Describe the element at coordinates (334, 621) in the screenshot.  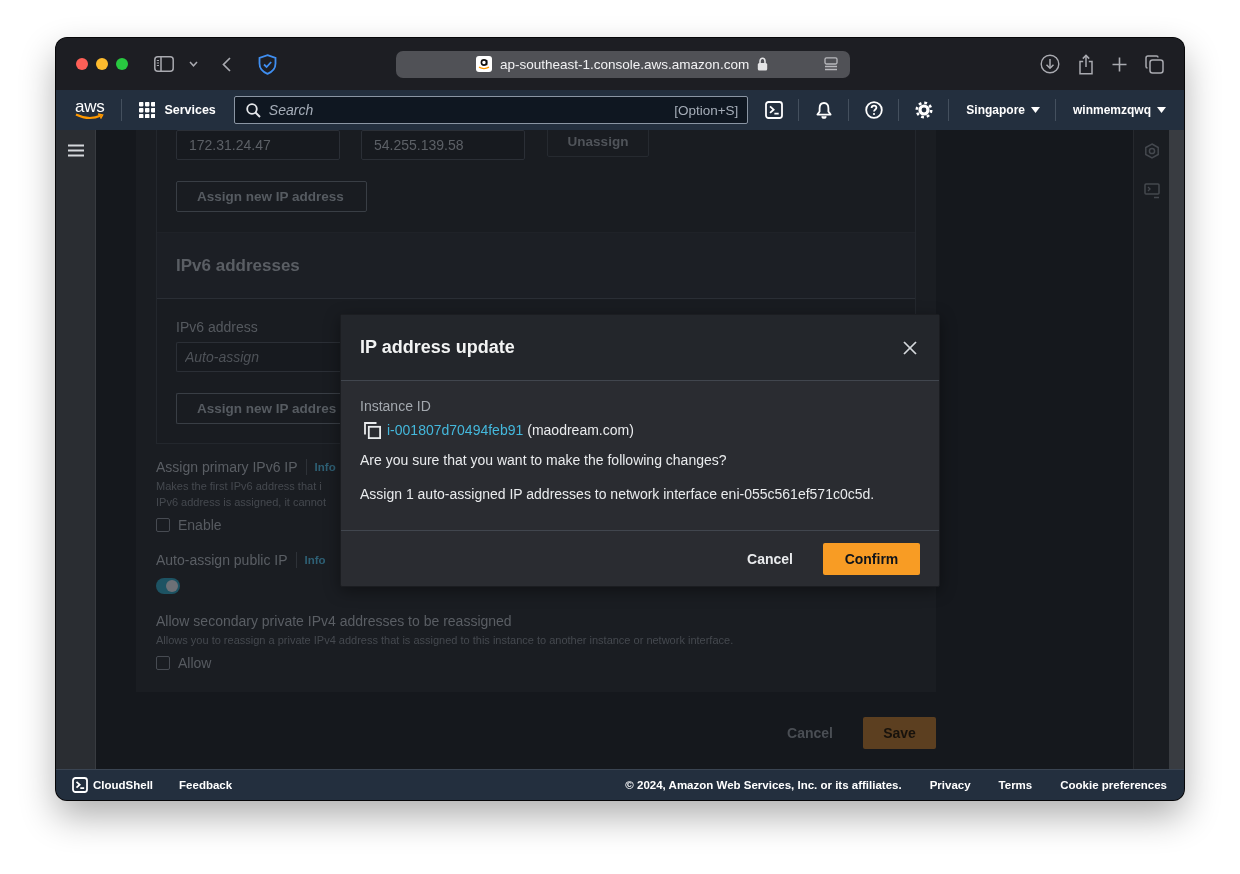
I see `setting-label: Allow secondary private IPv4 addresses to be reassigned` at that location.